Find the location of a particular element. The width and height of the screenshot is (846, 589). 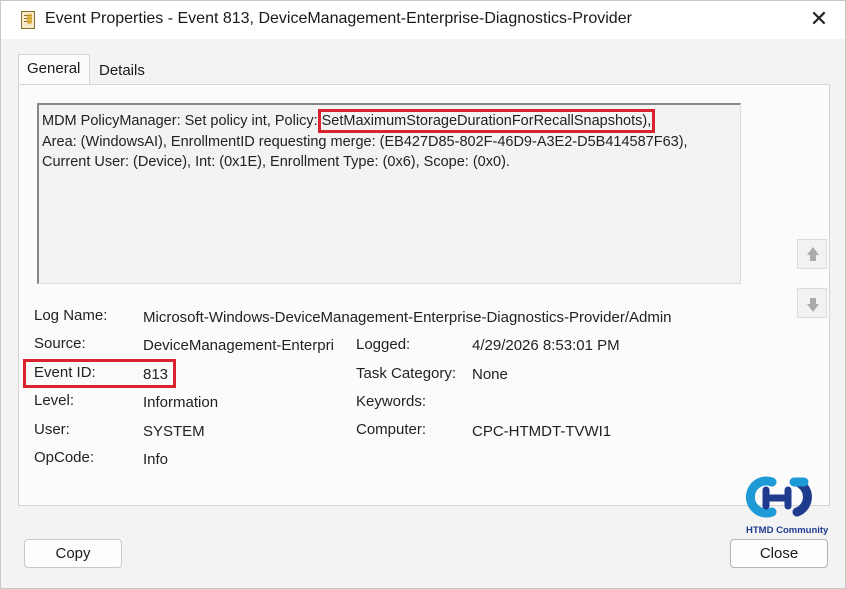

tab-details: Details is located at coordinates (126, 71).